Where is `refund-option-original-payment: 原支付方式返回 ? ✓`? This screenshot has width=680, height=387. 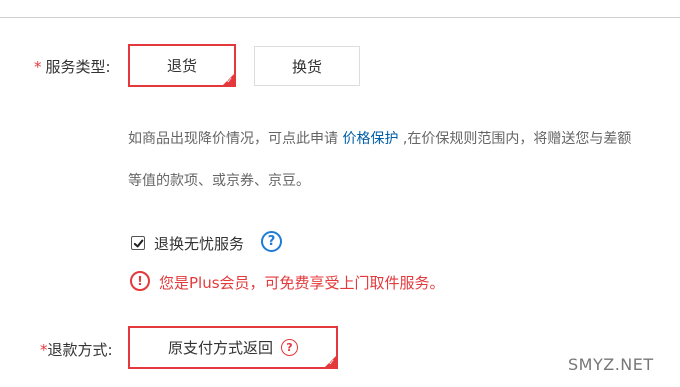 refund-option-original-payment: 原支付方式返回 ? ✓ is located at coordinates (233, 347).